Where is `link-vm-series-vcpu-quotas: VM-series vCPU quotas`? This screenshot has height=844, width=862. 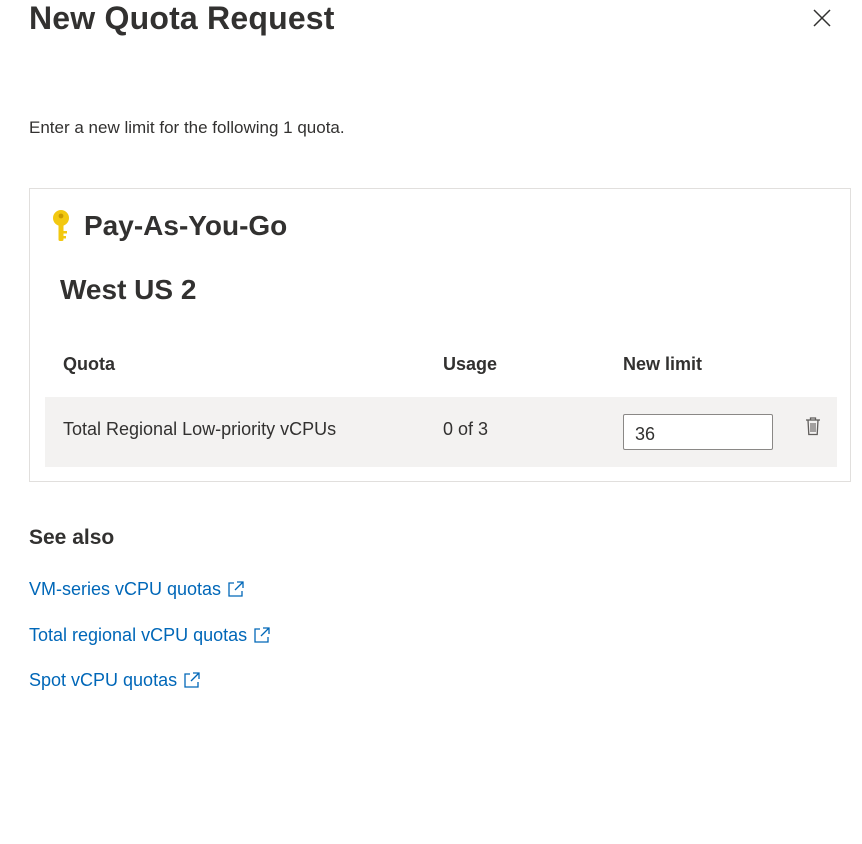
link-vm-series-vcpu-quotas: VM-series vCPU quotas is located at coordinates (137, 589).